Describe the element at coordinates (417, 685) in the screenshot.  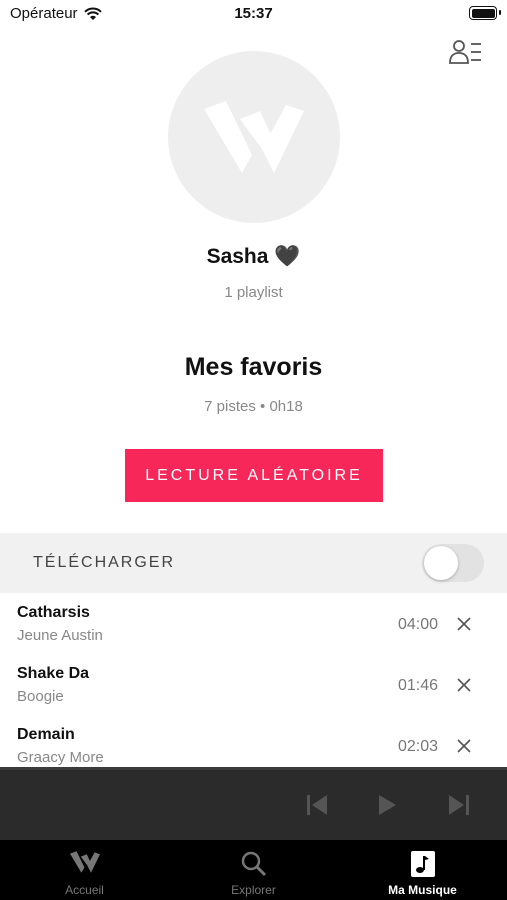
I see `track-duration: 01:46` at that location.